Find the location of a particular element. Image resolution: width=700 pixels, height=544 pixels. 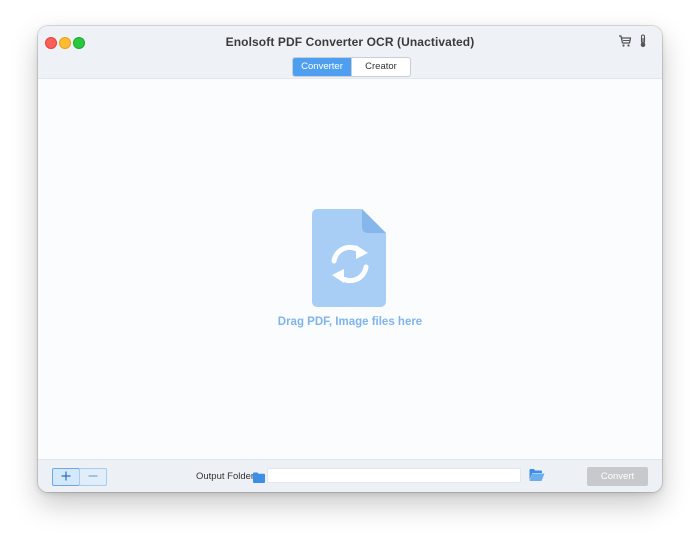

drop-hint-text: Drag PDF, Image files here is located at coordinates (350, 322).